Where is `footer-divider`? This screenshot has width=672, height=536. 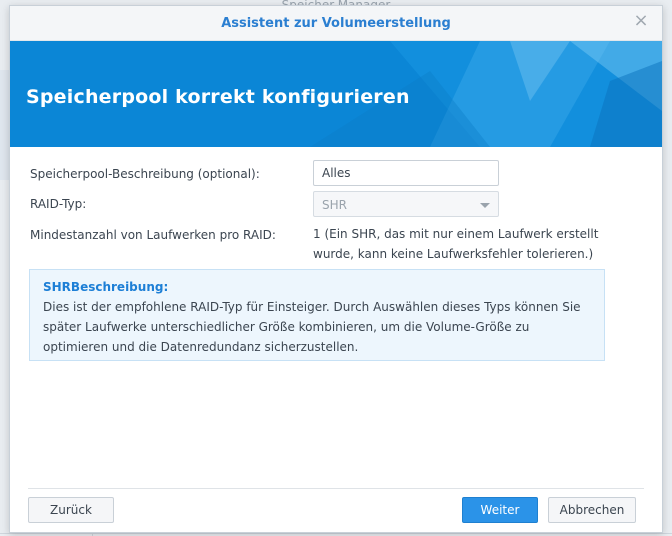 footer-divider is located at coordinates (336, 488).